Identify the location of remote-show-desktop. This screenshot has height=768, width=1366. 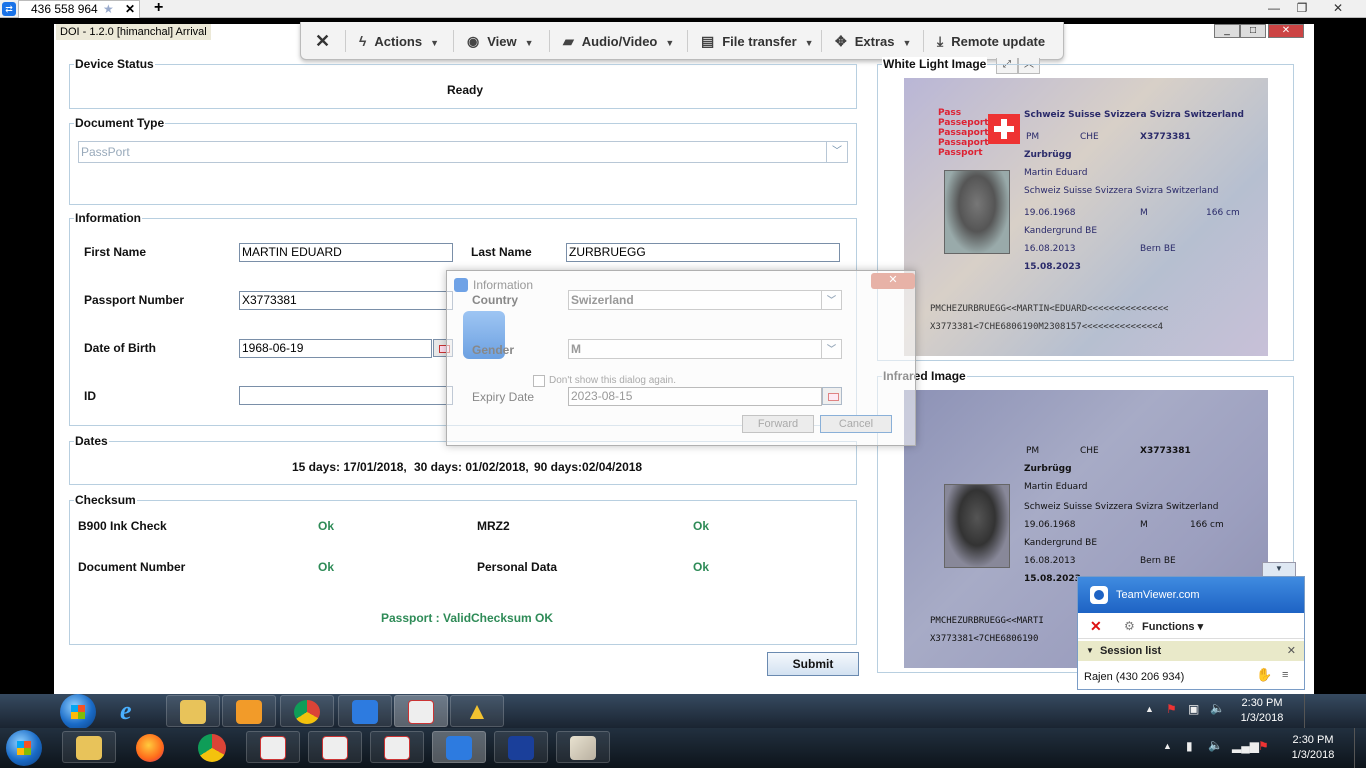
(1309, 711).